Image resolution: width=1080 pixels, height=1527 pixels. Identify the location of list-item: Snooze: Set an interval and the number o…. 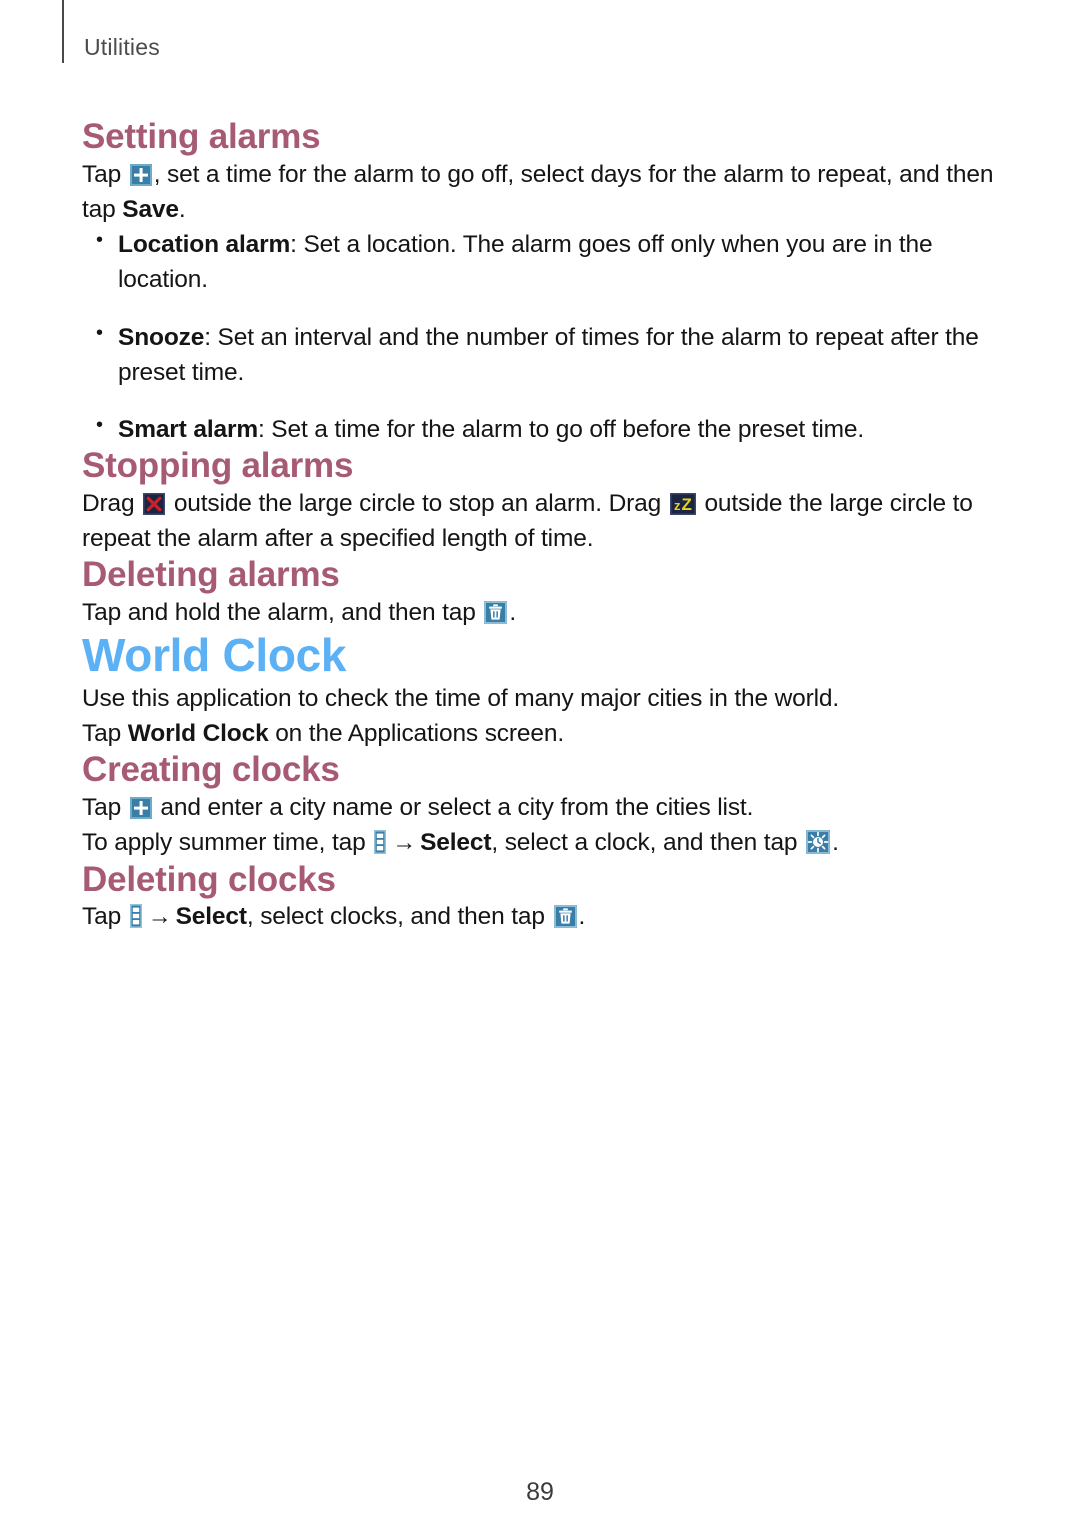
(540, 355).